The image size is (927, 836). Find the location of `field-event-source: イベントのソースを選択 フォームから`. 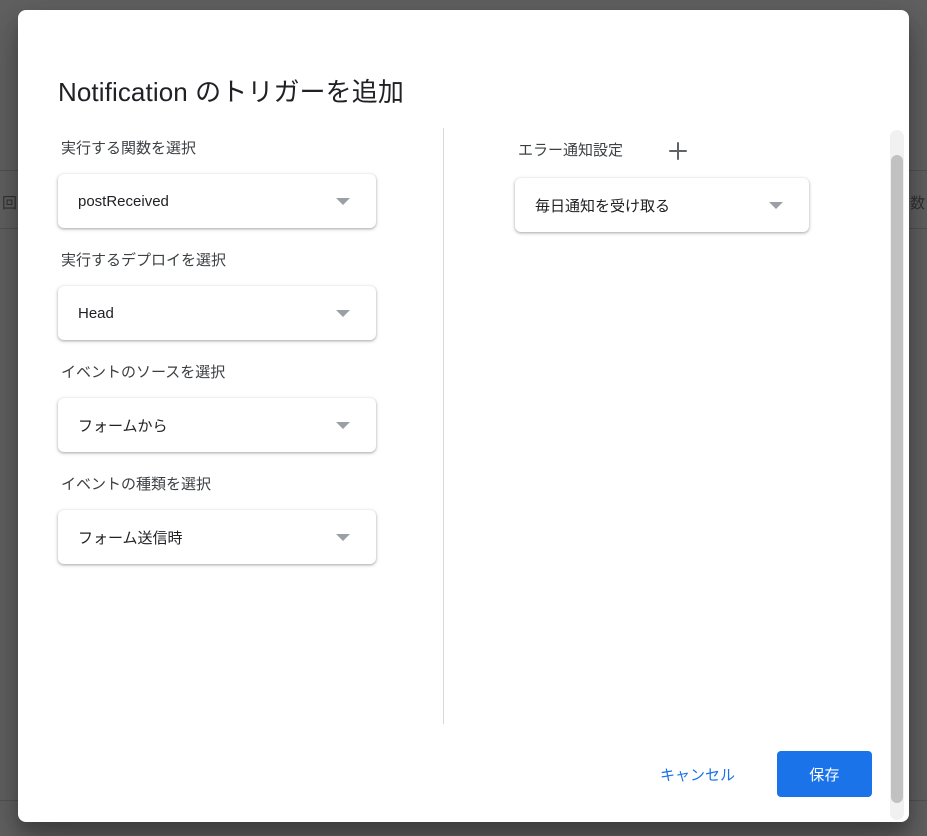

field-event-source: イベントのソースを選択 フォームから is located at coordinates (228, 407).